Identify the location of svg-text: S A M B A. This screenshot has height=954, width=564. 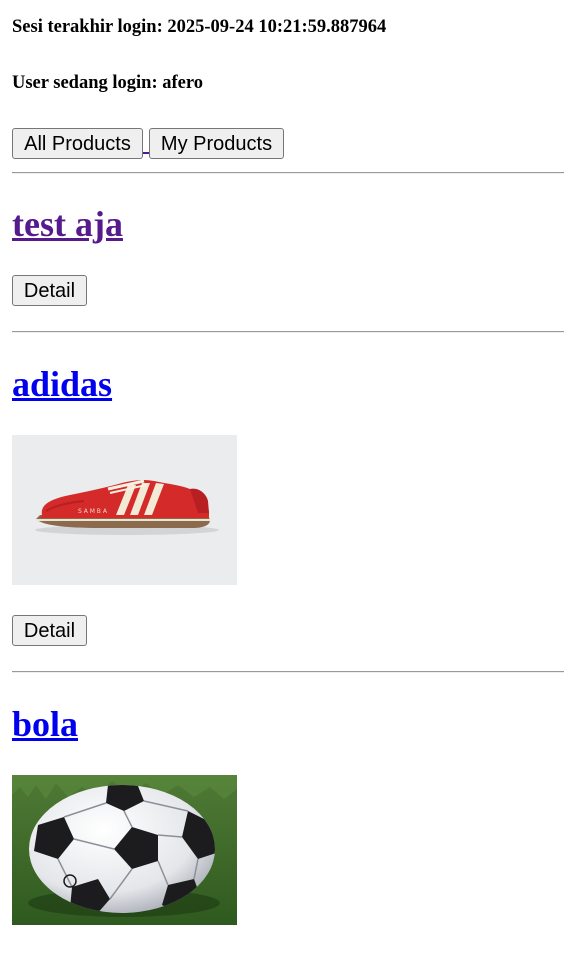
(93, 511).